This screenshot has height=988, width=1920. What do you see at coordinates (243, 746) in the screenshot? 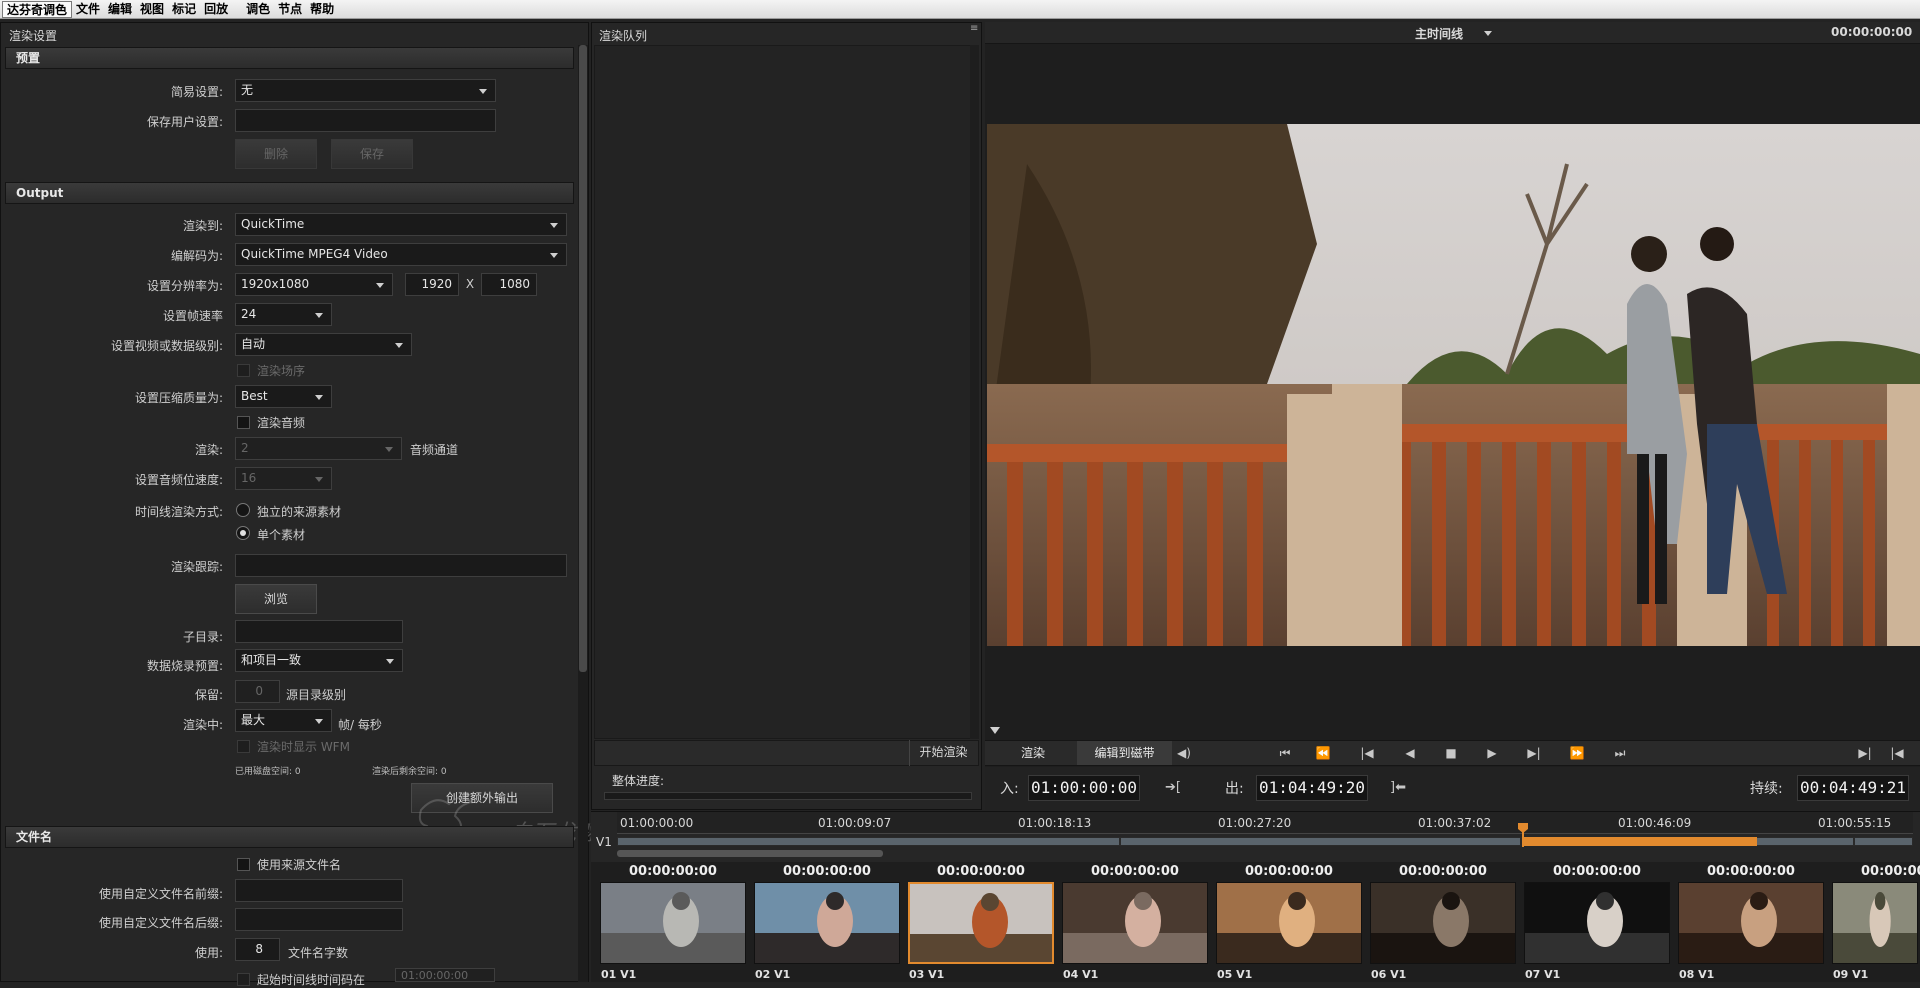
I see `show-wfm-checkbox` at bounding box center [243, 746].